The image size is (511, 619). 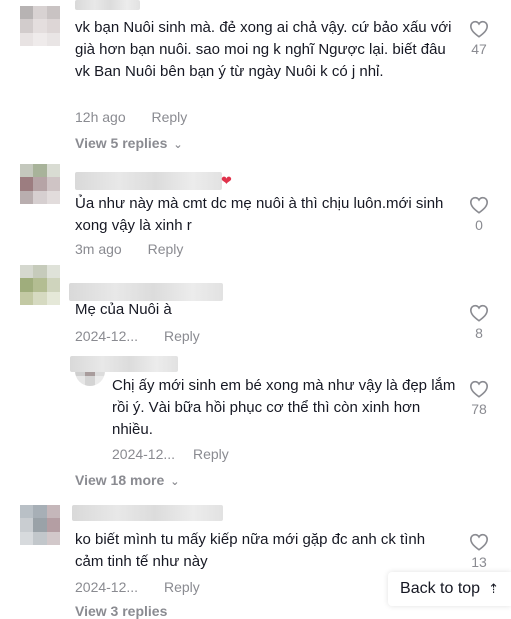 I want to click on like-count: 78, so click(x=479, y=409).